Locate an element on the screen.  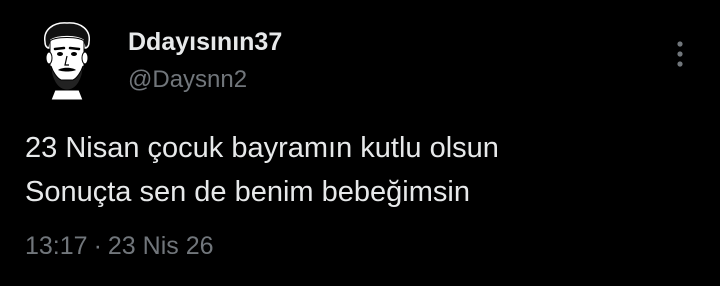
more-options-button is located at coordinates (680, 54).